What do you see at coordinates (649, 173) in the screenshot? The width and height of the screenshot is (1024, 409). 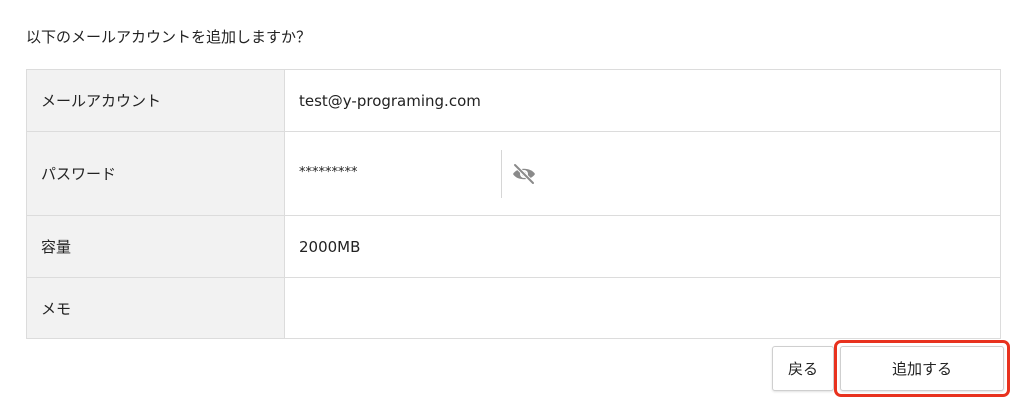 I see `password-field: *********` at bounding box center [649, 173].